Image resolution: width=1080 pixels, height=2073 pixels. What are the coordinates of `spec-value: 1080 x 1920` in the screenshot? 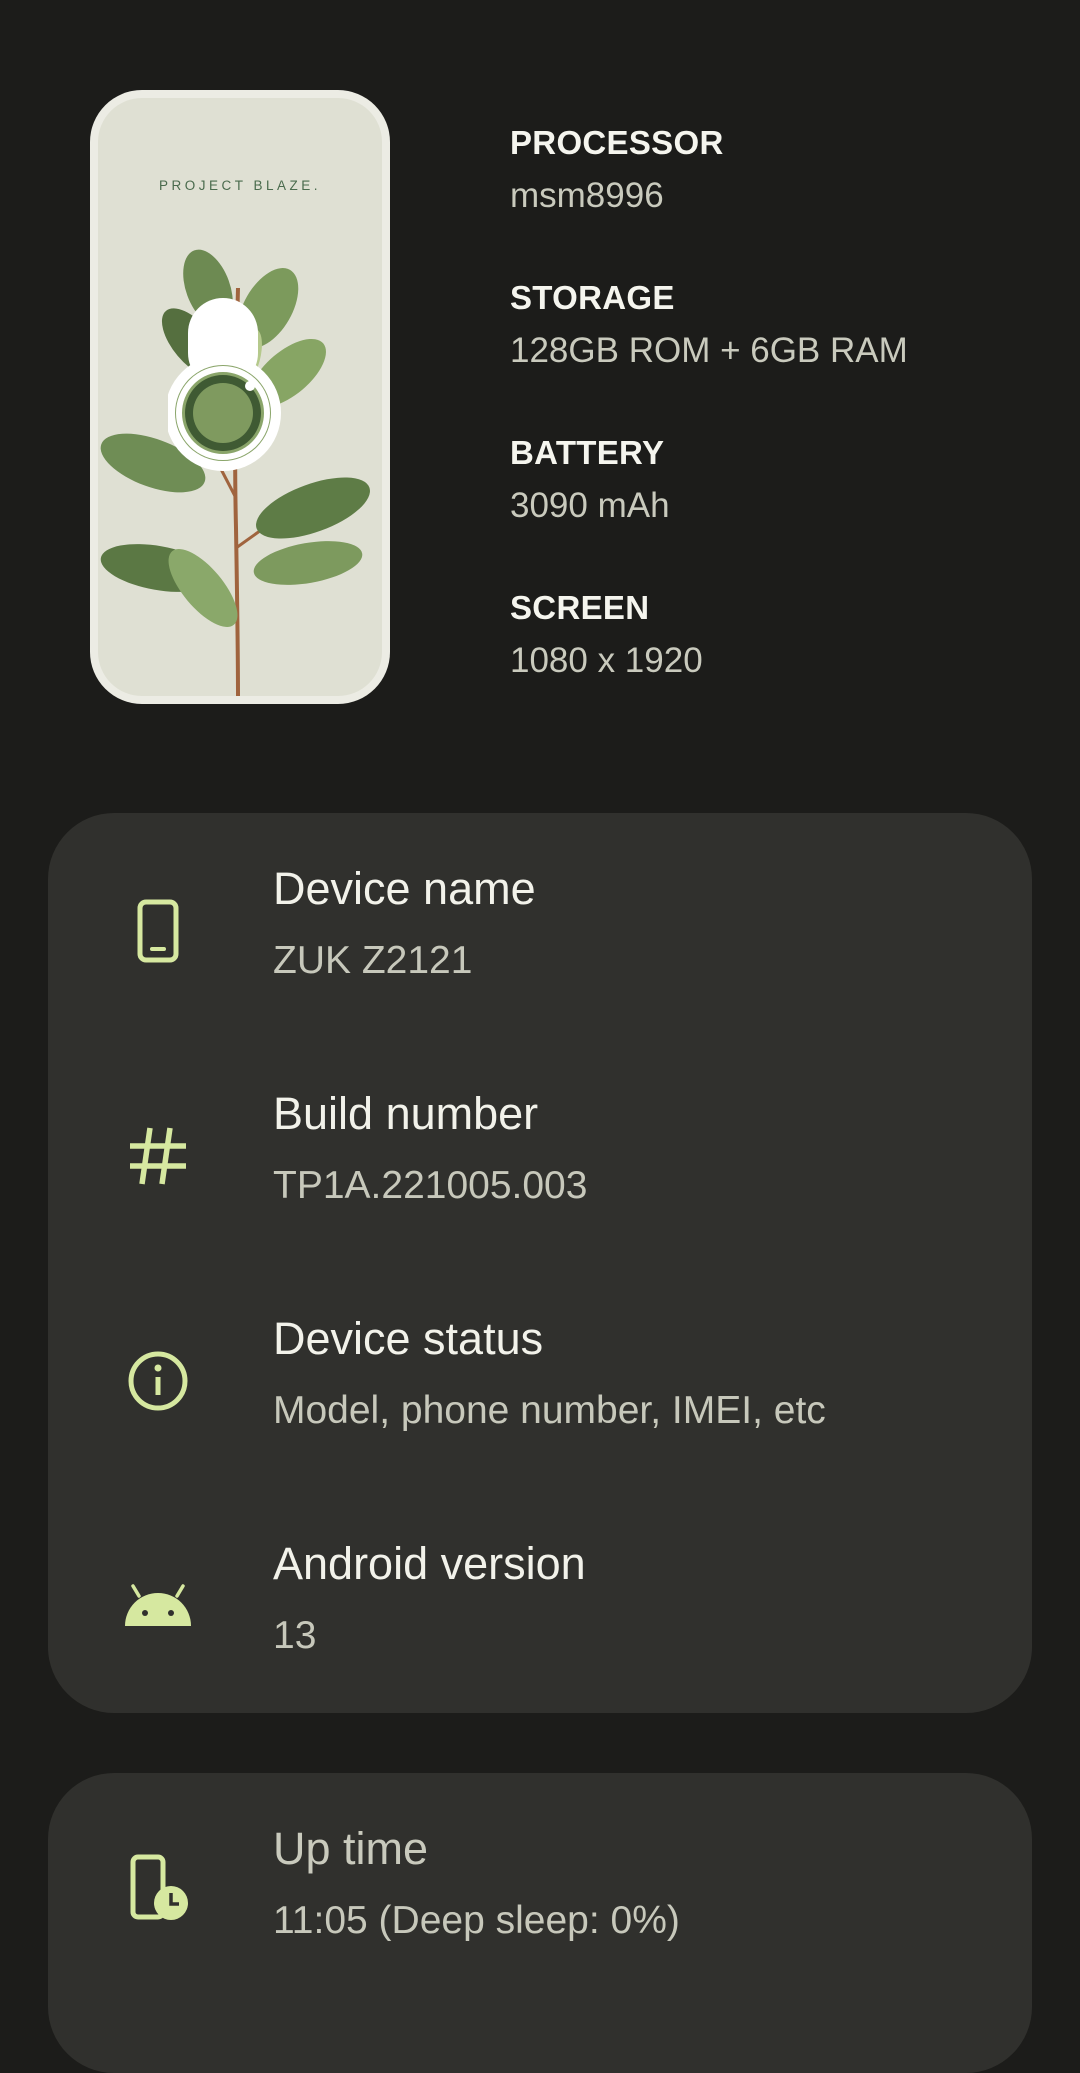 It's located at (606, 660).